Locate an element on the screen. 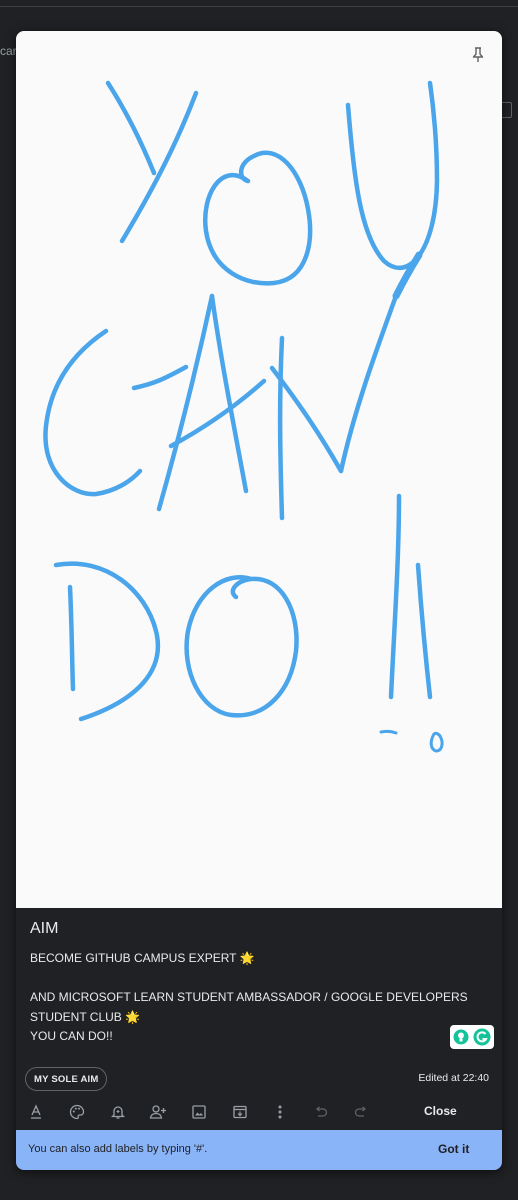 This screenshot has height=1200, width=518. collaborator-icon is located at coordinates (158, 1112).